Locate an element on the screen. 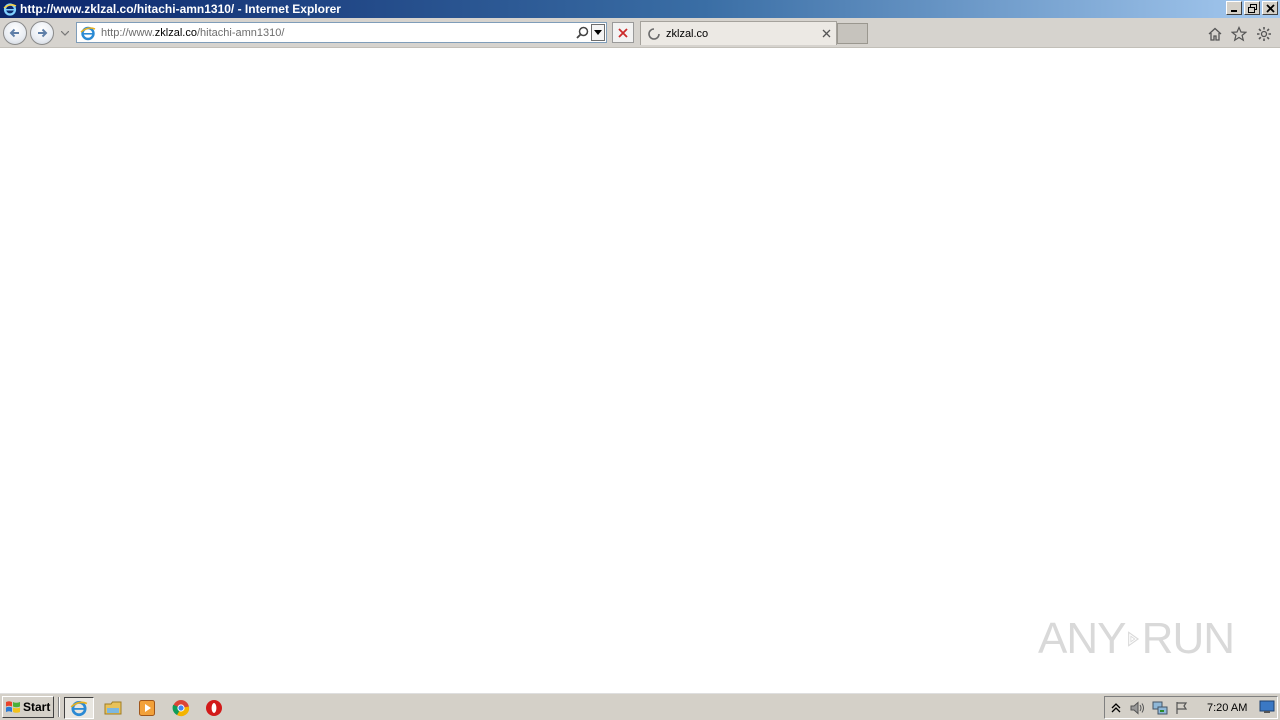 This screenshot has width=1280, height=720. tray-network is located at coordinates (1160, 708).